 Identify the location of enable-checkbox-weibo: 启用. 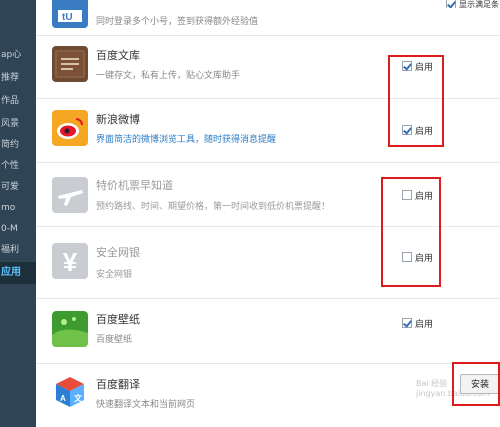
(417, 130).